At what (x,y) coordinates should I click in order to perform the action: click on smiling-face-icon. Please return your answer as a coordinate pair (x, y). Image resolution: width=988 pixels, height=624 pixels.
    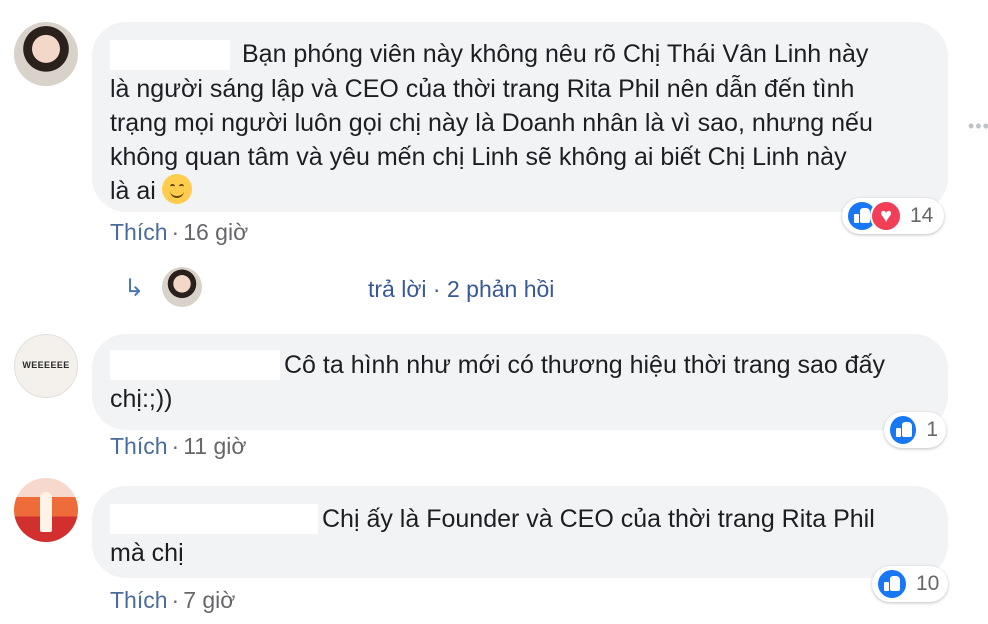
    Looking at the image, I should click on (176, 189).